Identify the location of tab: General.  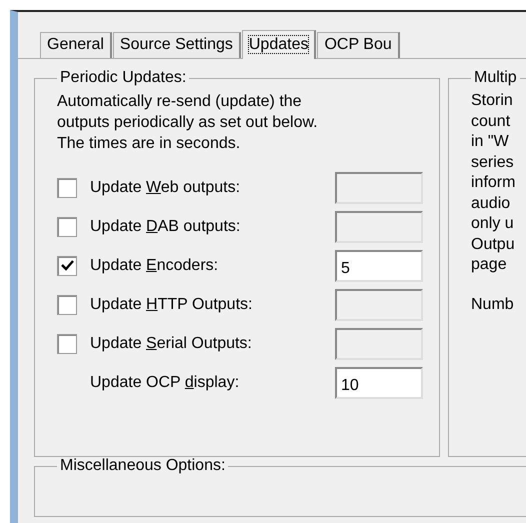
(76, 45).